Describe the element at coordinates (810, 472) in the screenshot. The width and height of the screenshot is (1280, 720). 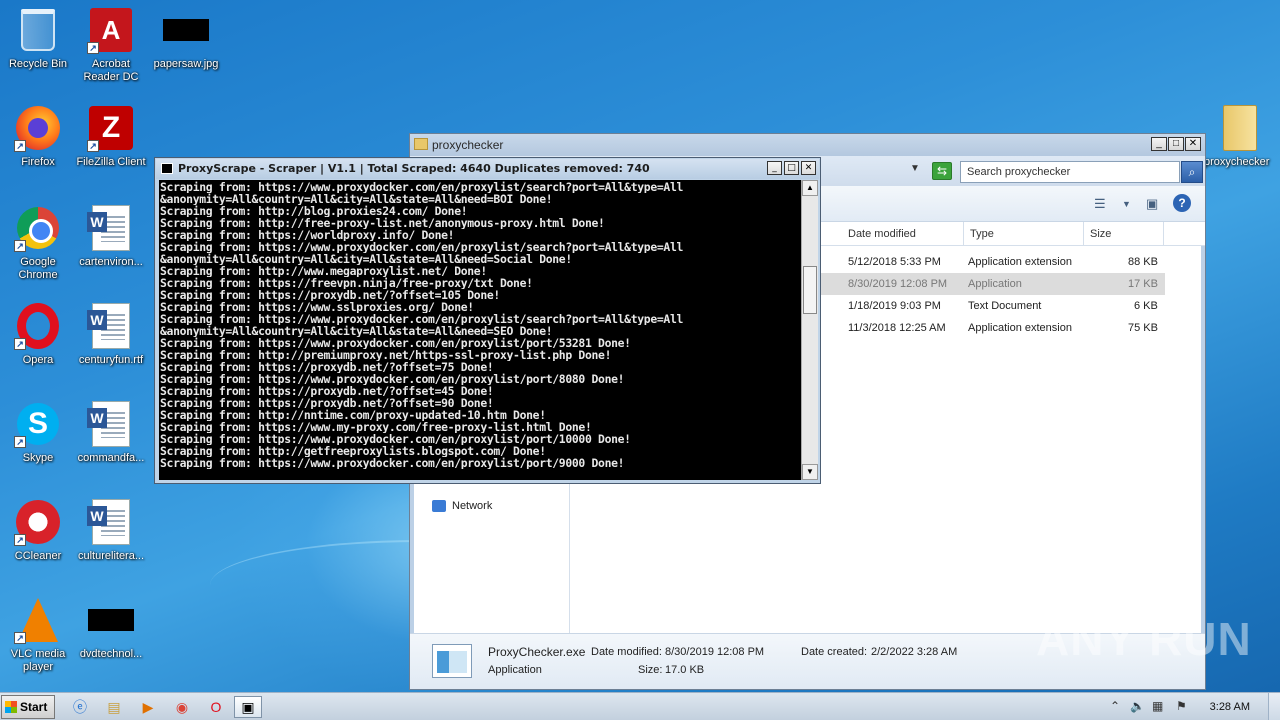
I see `scroll-down-icon: ▼` at that location.